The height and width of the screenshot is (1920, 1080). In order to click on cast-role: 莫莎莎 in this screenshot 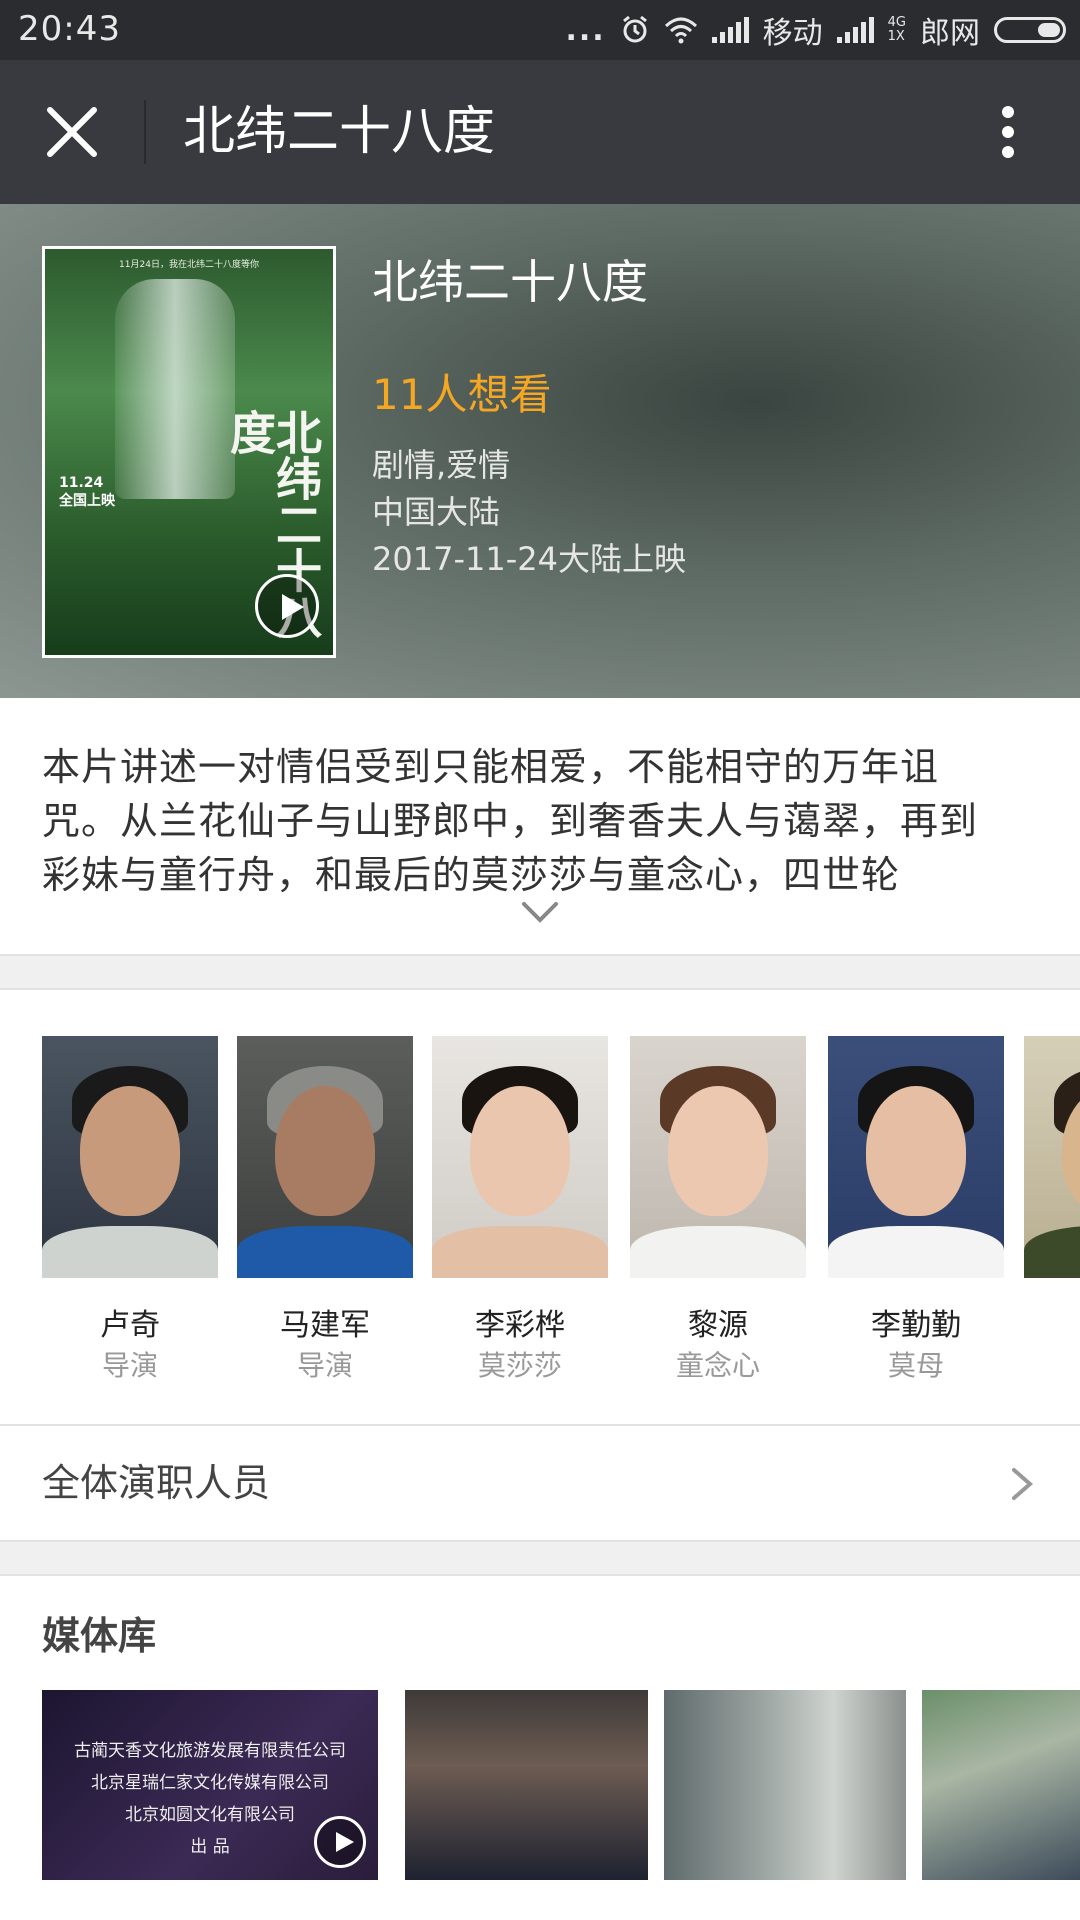, I will do `click(519, 1365)`.